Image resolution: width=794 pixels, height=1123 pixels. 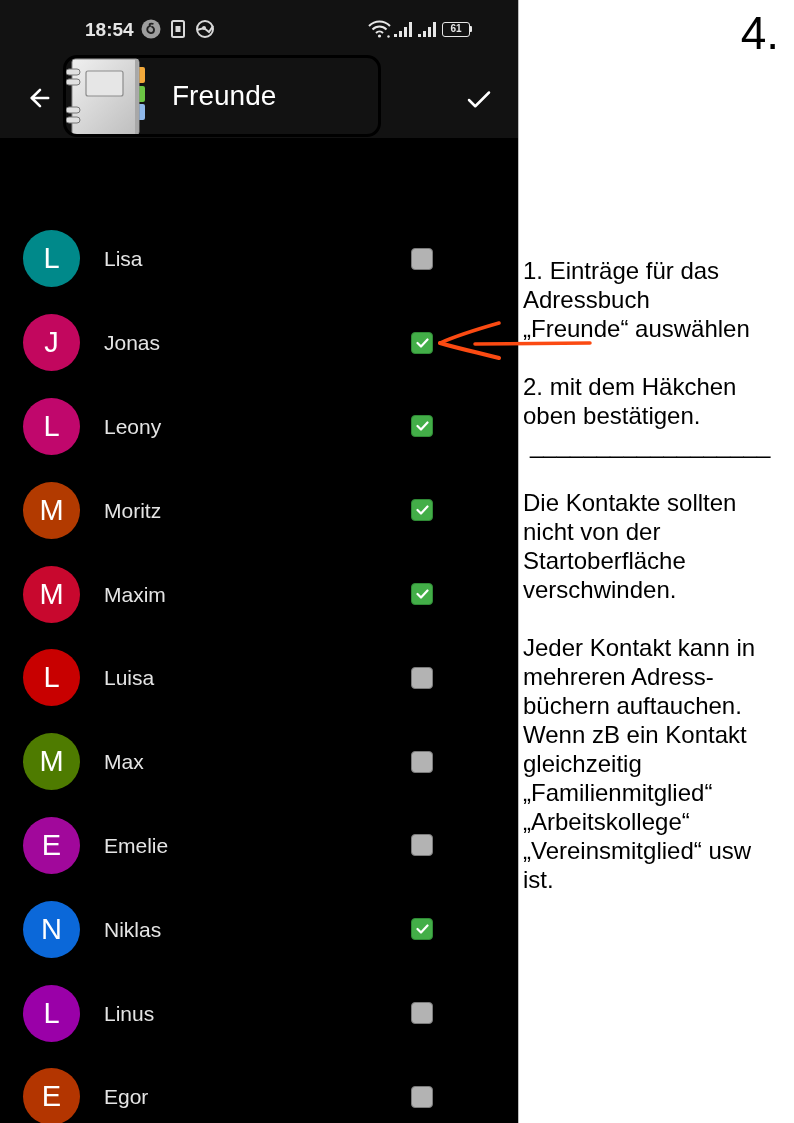 I want to click on contact-name: Leony, so click(x=257, y=426).